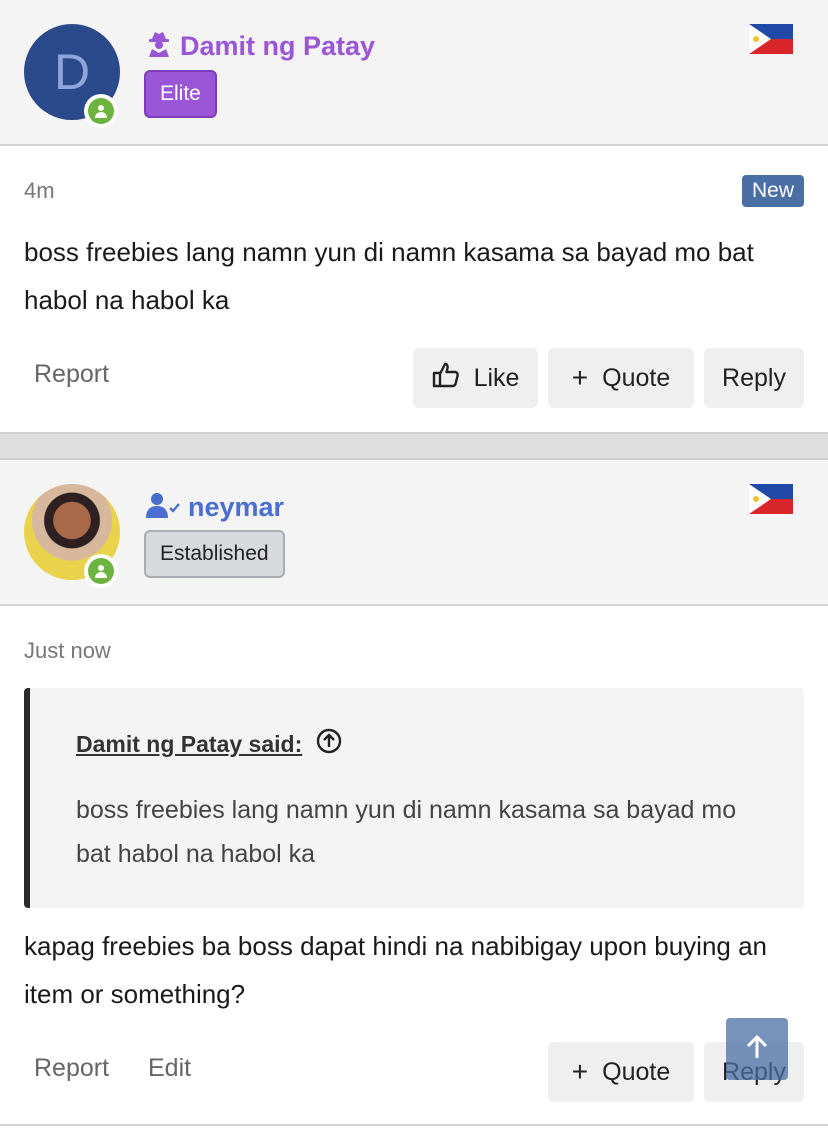 This screenshot has width=828, height=1129. Describe the element at coordinates (414, 73) in the screenshot. I see `post-1-header: D Damit ng Patay Elite` at that location.